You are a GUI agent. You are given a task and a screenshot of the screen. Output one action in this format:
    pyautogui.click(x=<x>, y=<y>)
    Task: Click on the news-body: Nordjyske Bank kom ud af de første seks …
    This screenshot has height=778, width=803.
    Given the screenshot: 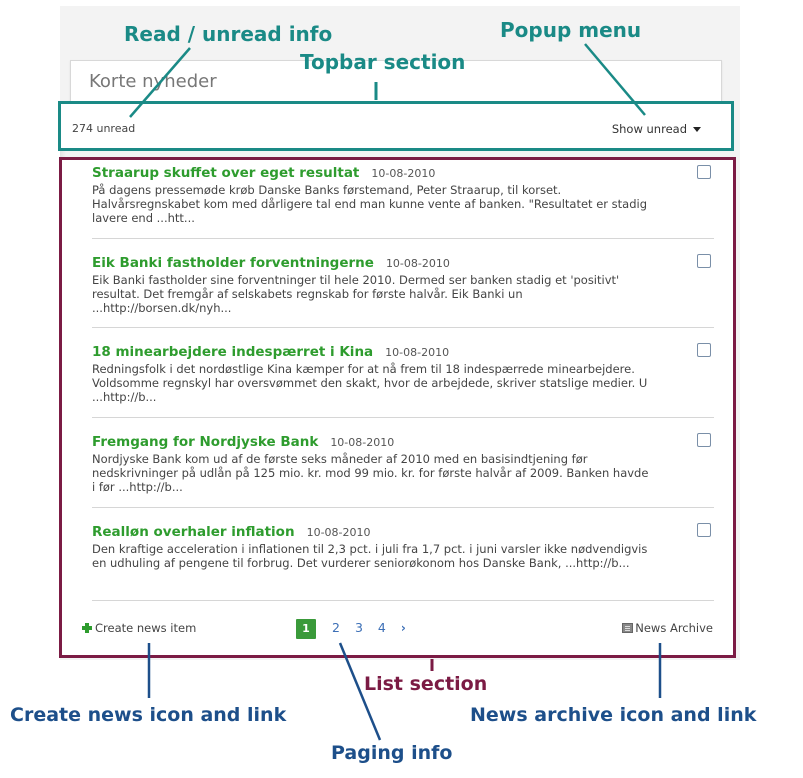 What is the action you would take?
    pyautogui.click(x=370, y=473)
    